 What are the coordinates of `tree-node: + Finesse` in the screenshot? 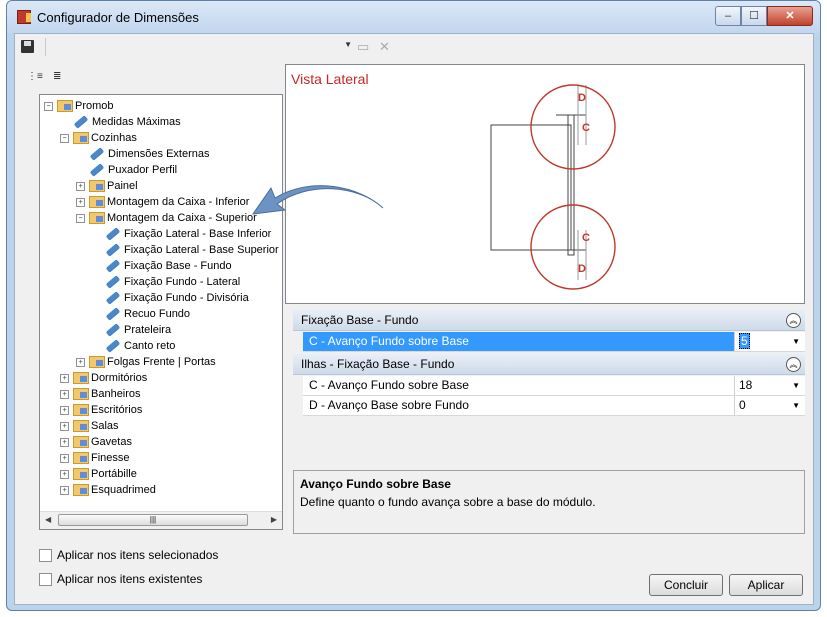 It's located at (95, 458).